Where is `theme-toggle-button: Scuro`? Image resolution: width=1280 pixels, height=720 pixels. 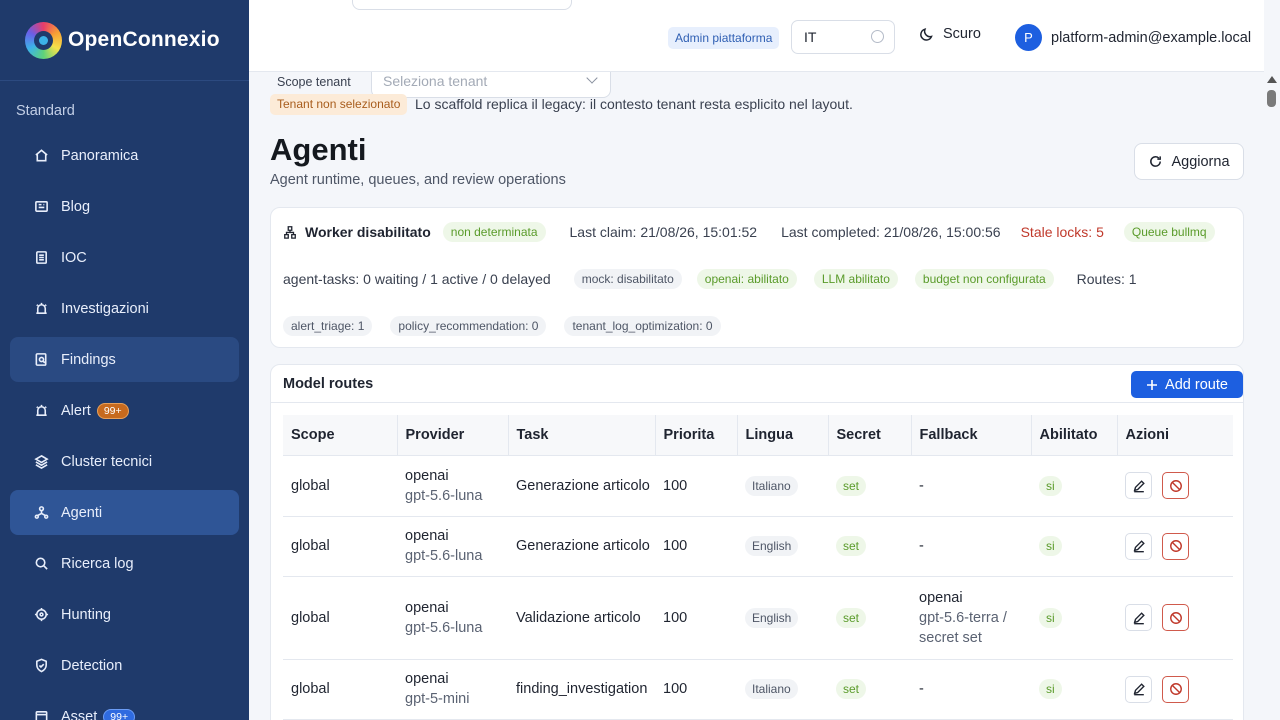
theme-toggle-button: Scuro is located at coordinates (950, 34).